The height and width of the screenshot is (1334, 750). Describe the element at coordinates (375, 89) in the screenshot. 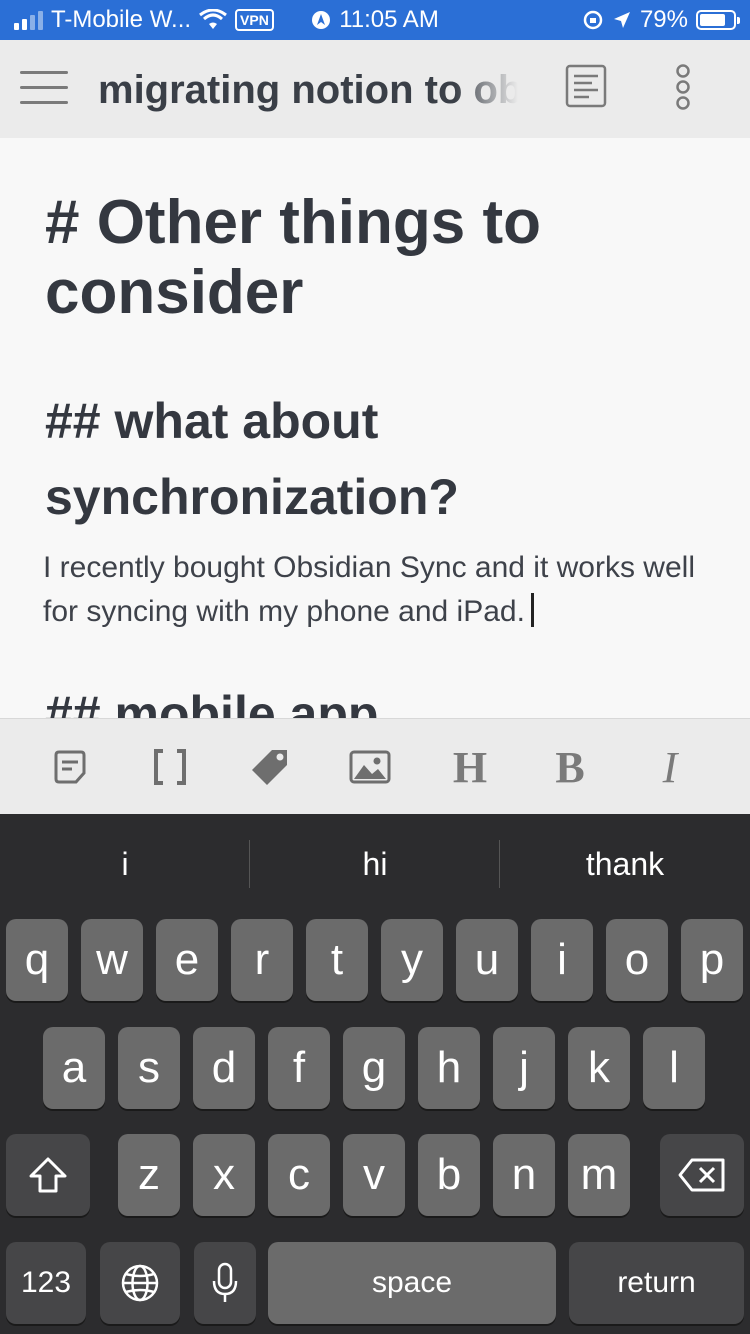

I see `app-bar: migrating notion to ob` at that location.